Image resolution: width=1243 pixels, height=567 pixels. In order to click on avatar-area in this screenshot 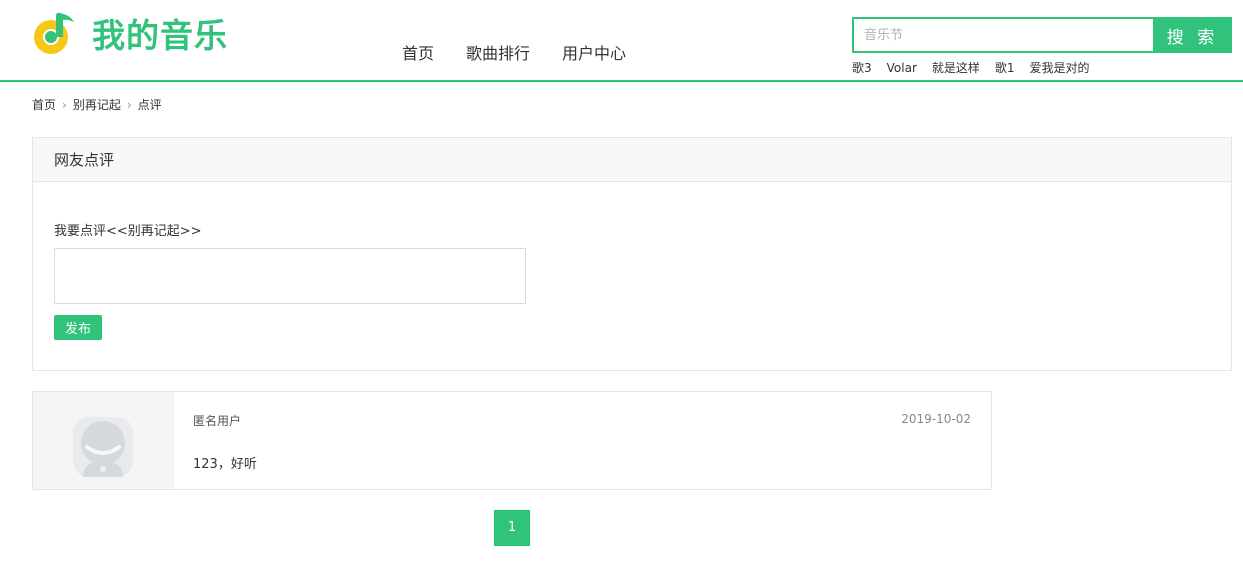, I will do `click(103, 440)`.